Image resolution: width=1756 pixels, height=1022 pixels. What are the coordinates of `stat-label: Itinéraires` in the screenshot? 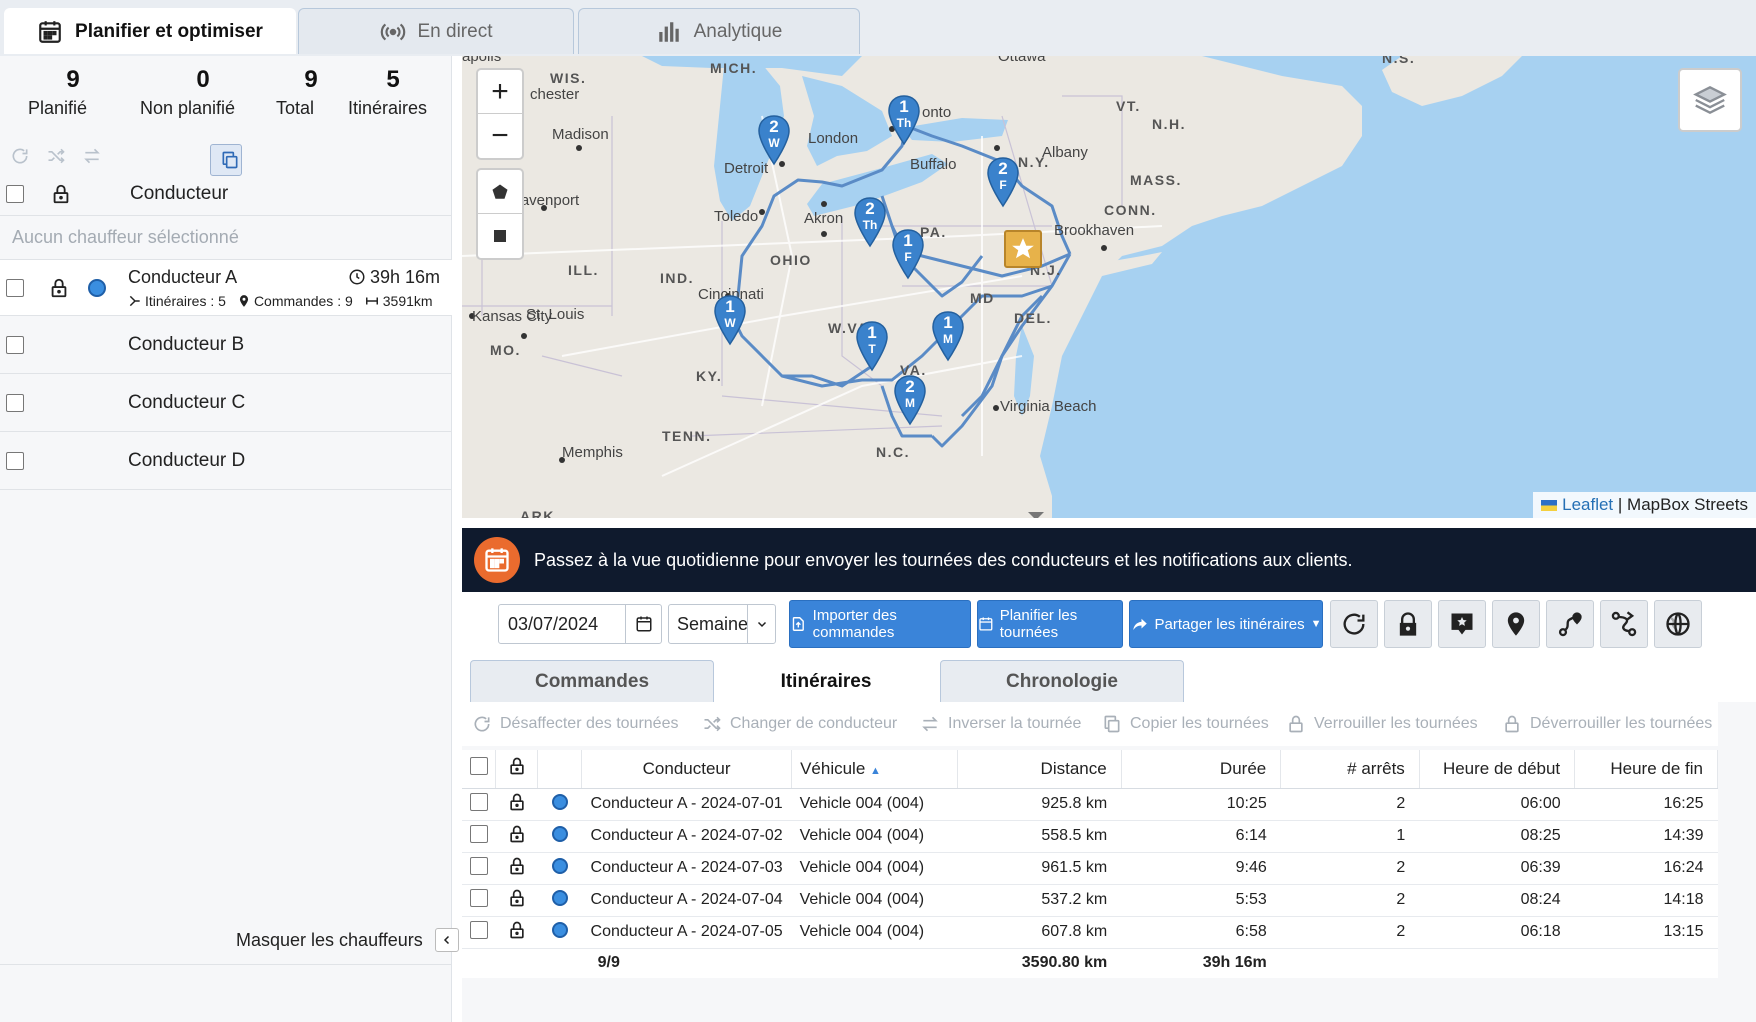 It's located at (388, 108).